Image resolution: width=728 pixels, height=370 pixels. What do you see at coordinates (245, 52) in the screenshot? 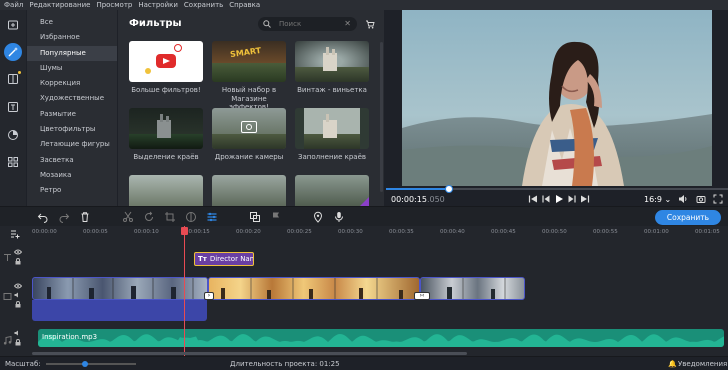
I see `smart-badge: SMART` at bounding box center [245, 52].